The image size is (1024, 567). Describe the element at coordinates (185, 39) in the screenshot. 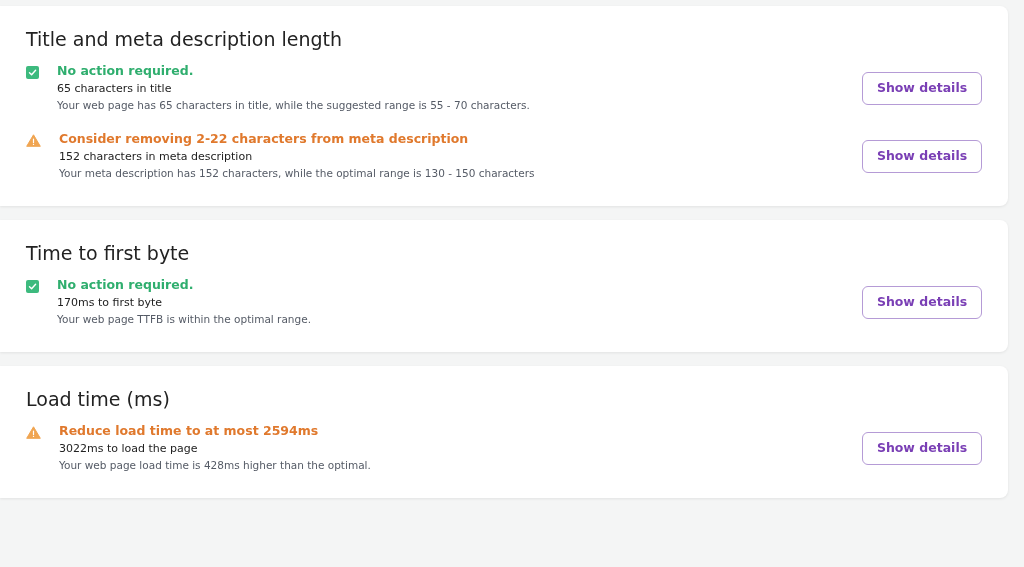

I see `section-title: Title and meta description length` at that location.